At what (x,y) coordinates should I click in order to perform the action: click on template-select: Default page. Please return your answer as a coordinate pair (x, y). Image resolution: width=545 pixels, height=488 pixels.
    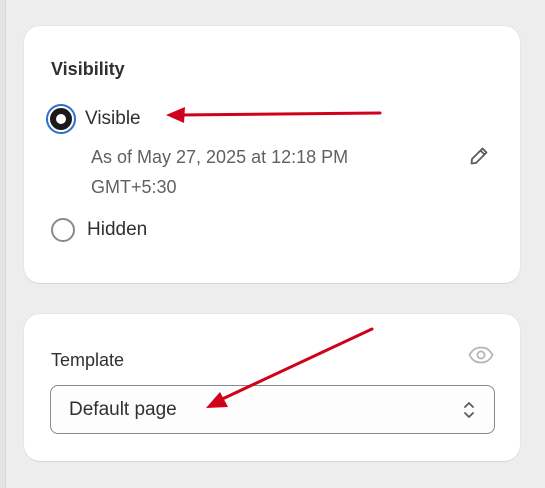
    Looking at the image, I should click on (272, 409).